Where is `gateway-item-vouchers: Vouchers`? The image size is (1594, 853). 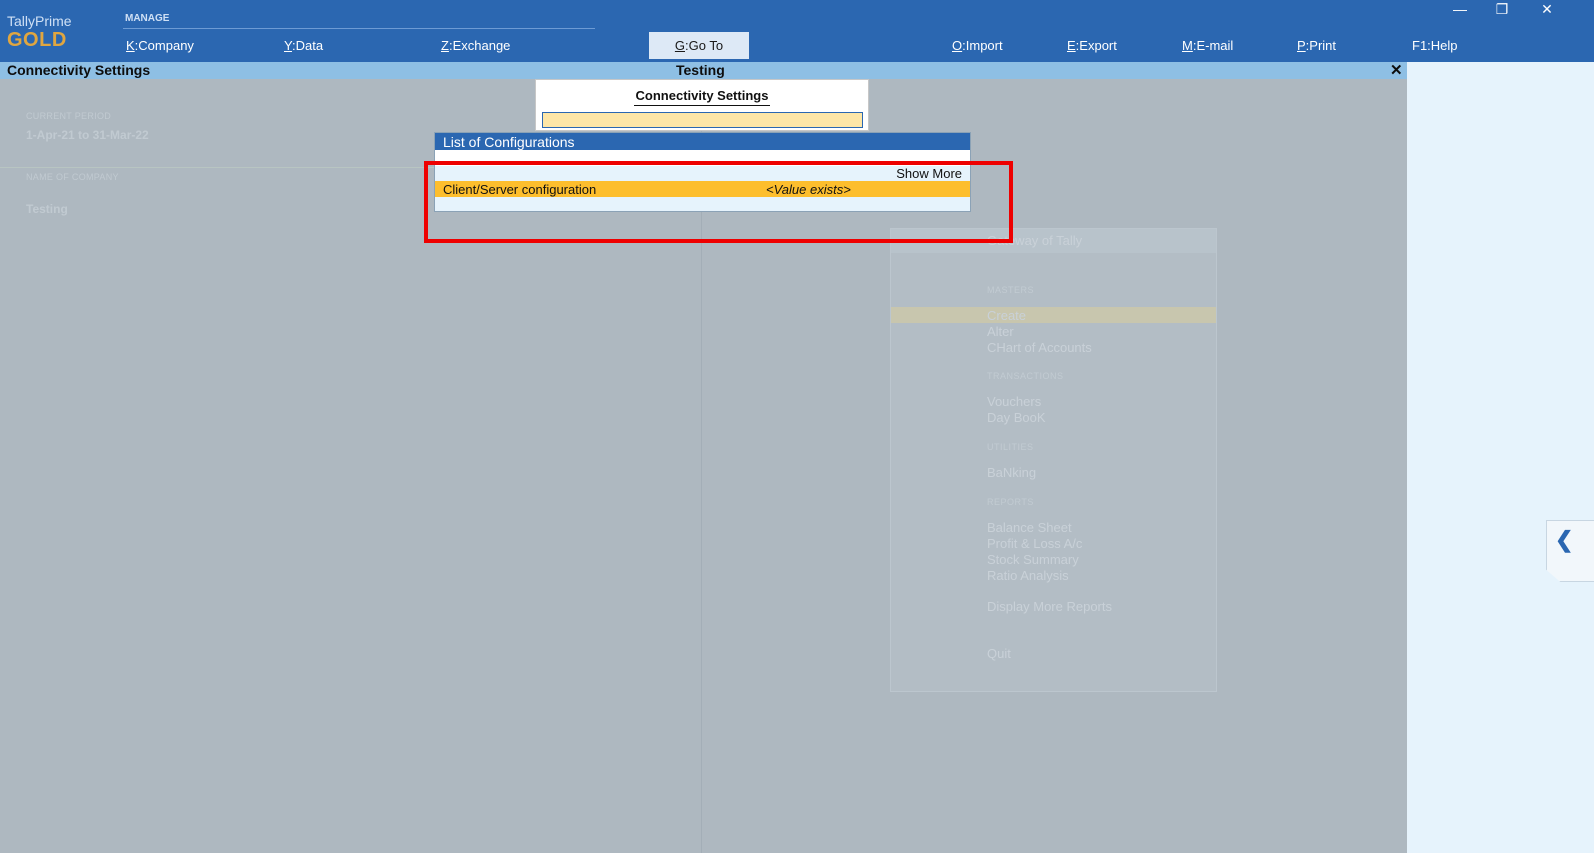
gateway-item-vouchers: Vouchers is located at coordinates (1014, 401).